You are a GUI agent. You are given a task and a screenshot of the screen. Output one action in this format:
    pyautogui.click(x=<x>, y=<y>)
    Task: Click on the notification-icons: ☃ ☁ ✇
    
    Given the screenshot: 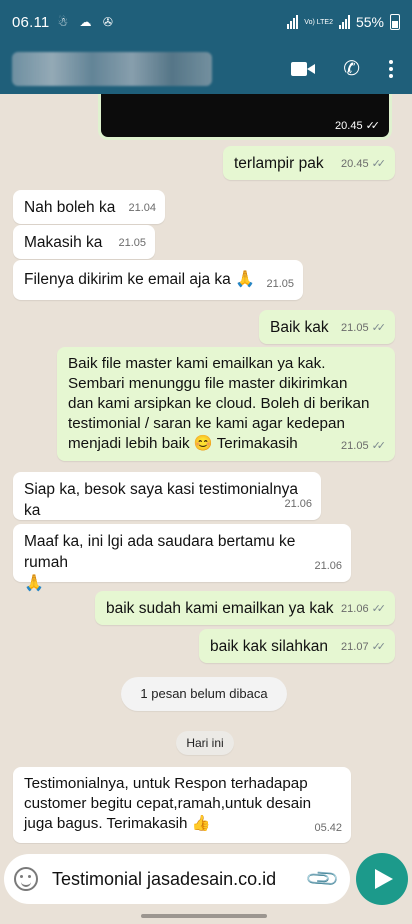 What is the action you would take?
    pyautogui.click(x=87, y=22)
    